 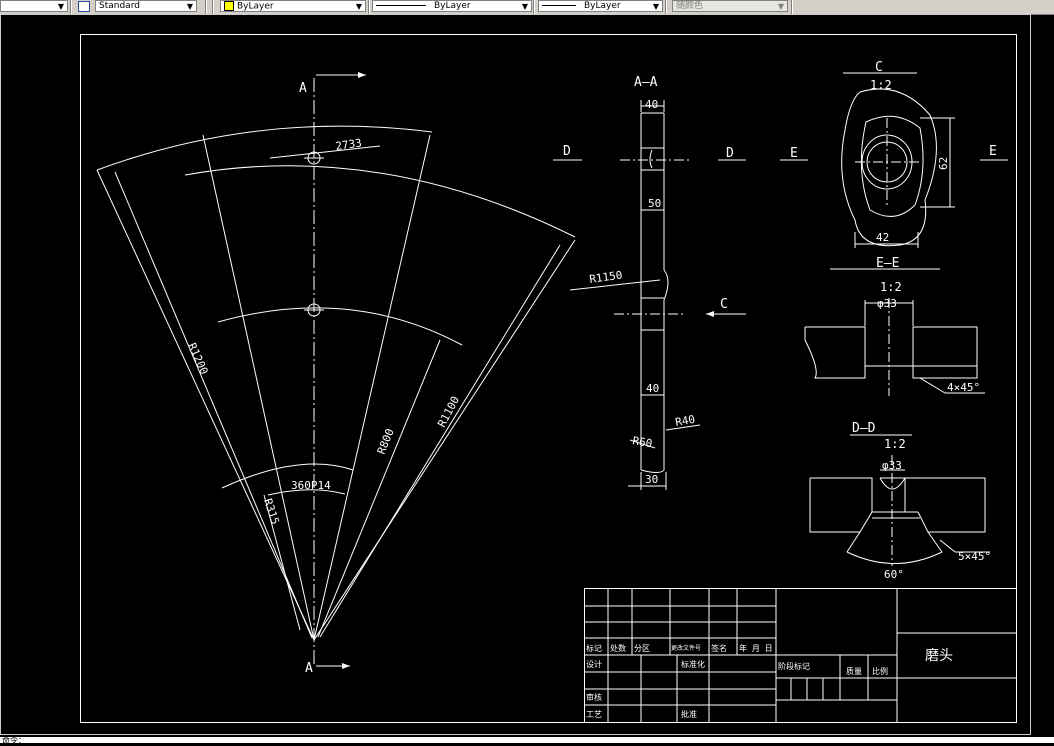 What do you see at coordinates (651, 104) in the screenshot?
I see `dim-40-top: 40` at bounding box center [651, 104].